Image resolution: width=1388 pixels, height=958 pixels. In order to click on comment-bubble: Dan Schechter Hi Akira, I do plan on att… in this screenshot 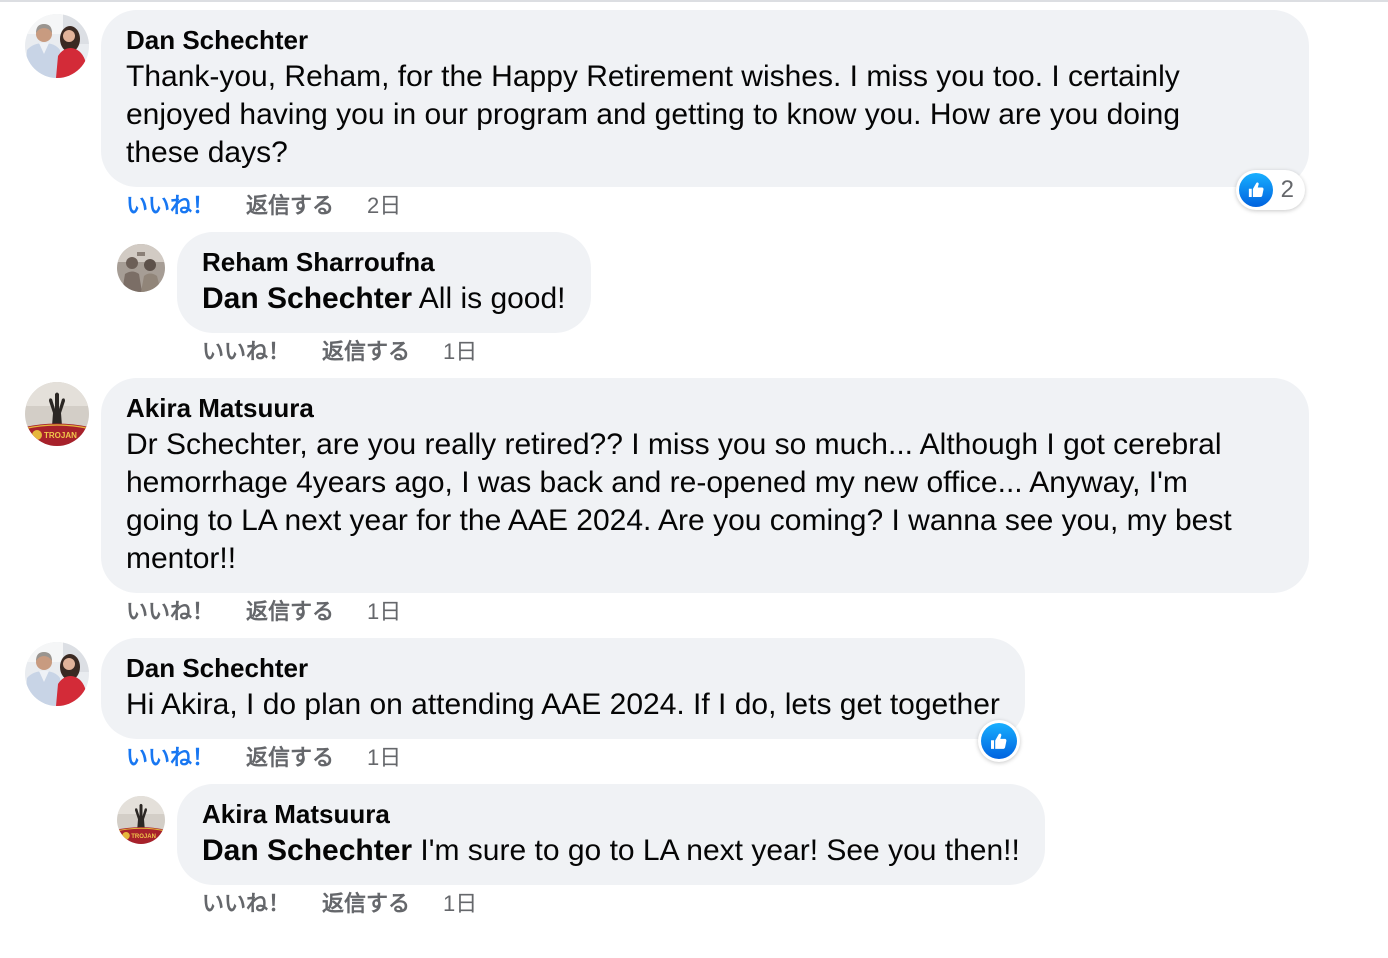, I will do `click(563, 700)`.